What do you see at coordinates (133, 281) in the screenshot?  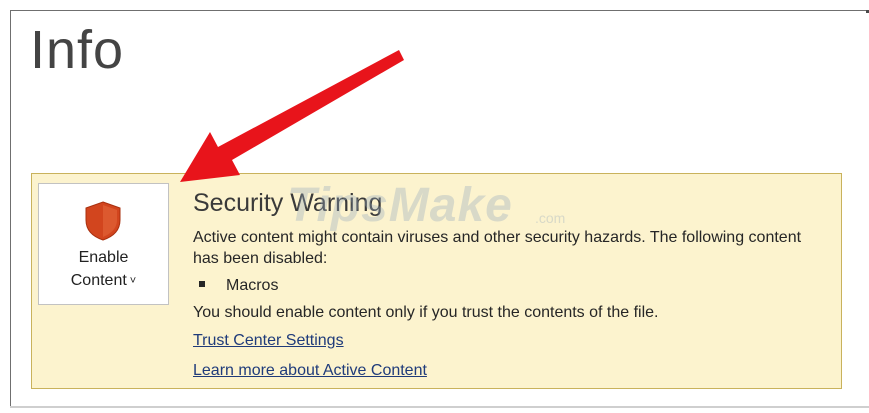 I see `chevron-down-icon: ˅` at bounding box center [133, 281].